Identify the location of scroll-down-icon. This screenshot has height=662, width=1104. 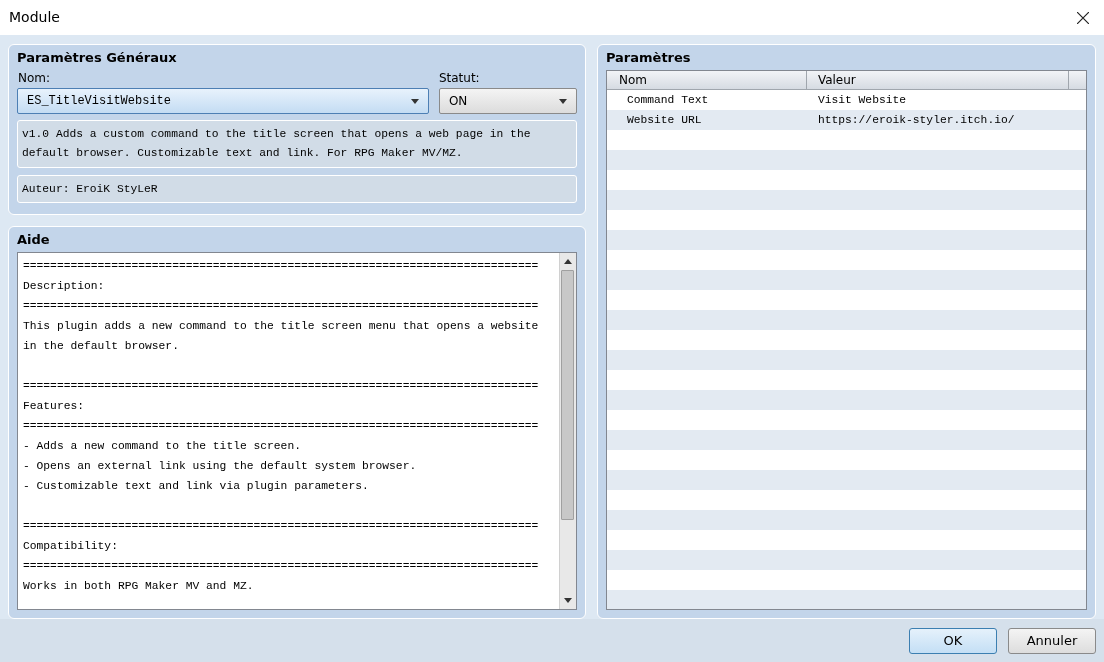
(567, 600).